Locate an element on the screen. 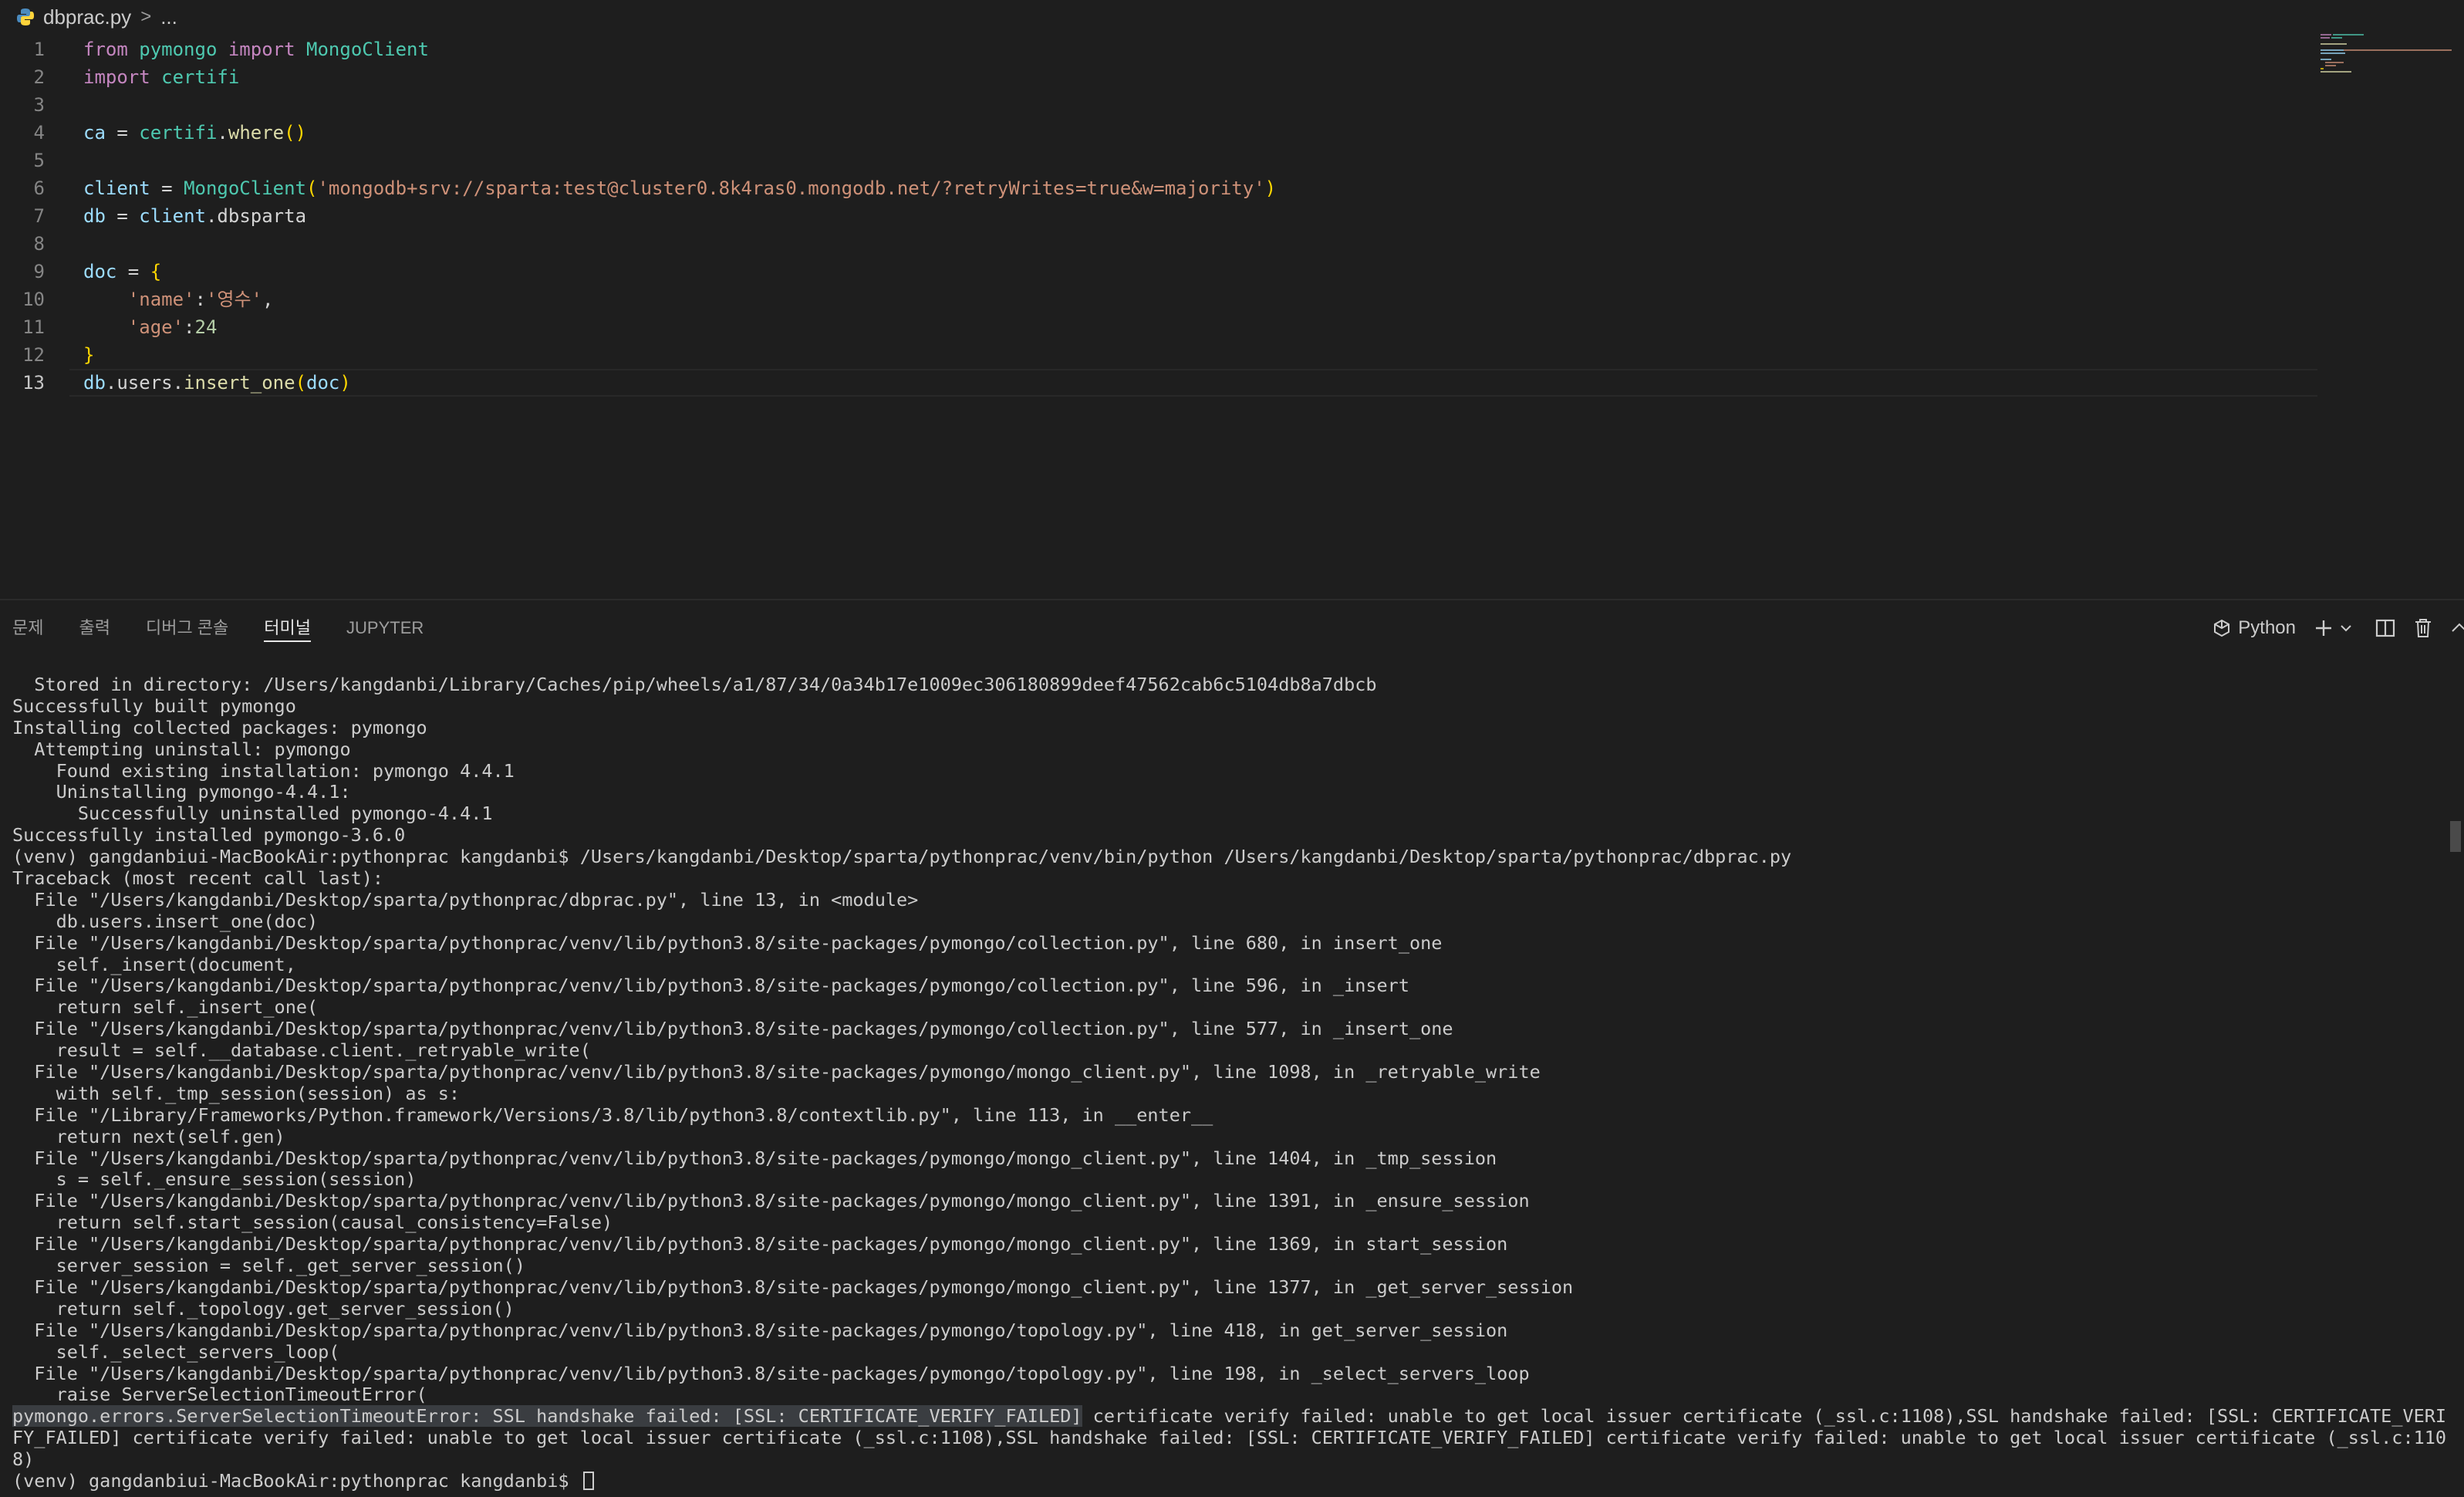 The image size is (2464, 1497). maximize-panel-button is located at coordinates (2457, 628).